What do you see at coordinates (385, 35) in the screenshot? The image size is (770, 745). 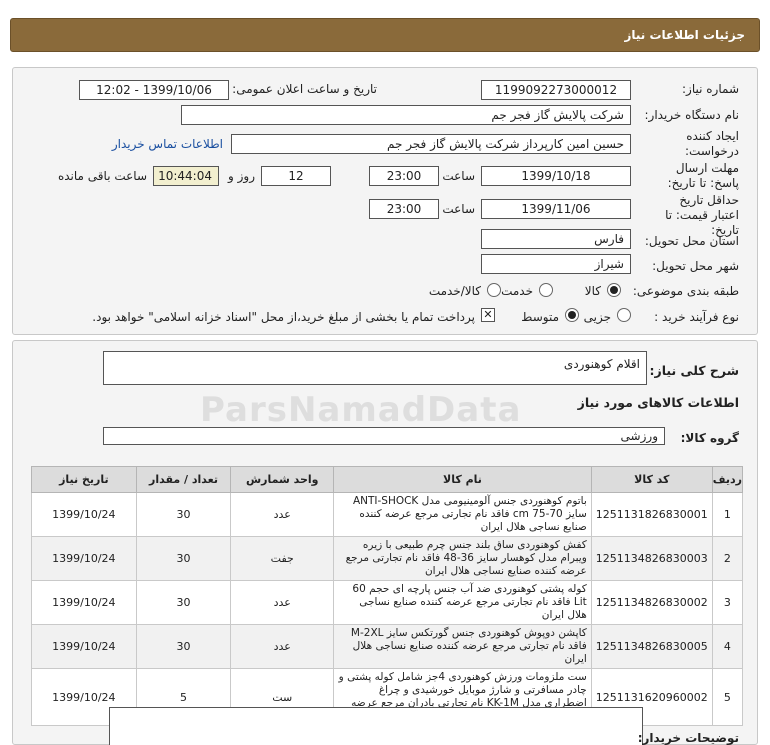 I see `page-header: جزئیات اطلاعات نیاز` at bounding box center [385, 35].